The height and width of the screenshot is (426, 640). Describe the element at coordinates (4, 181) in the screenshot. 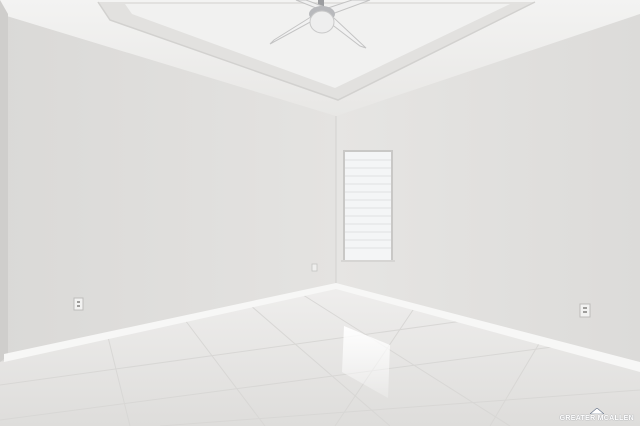

I see `left-edge-wall` at that location.